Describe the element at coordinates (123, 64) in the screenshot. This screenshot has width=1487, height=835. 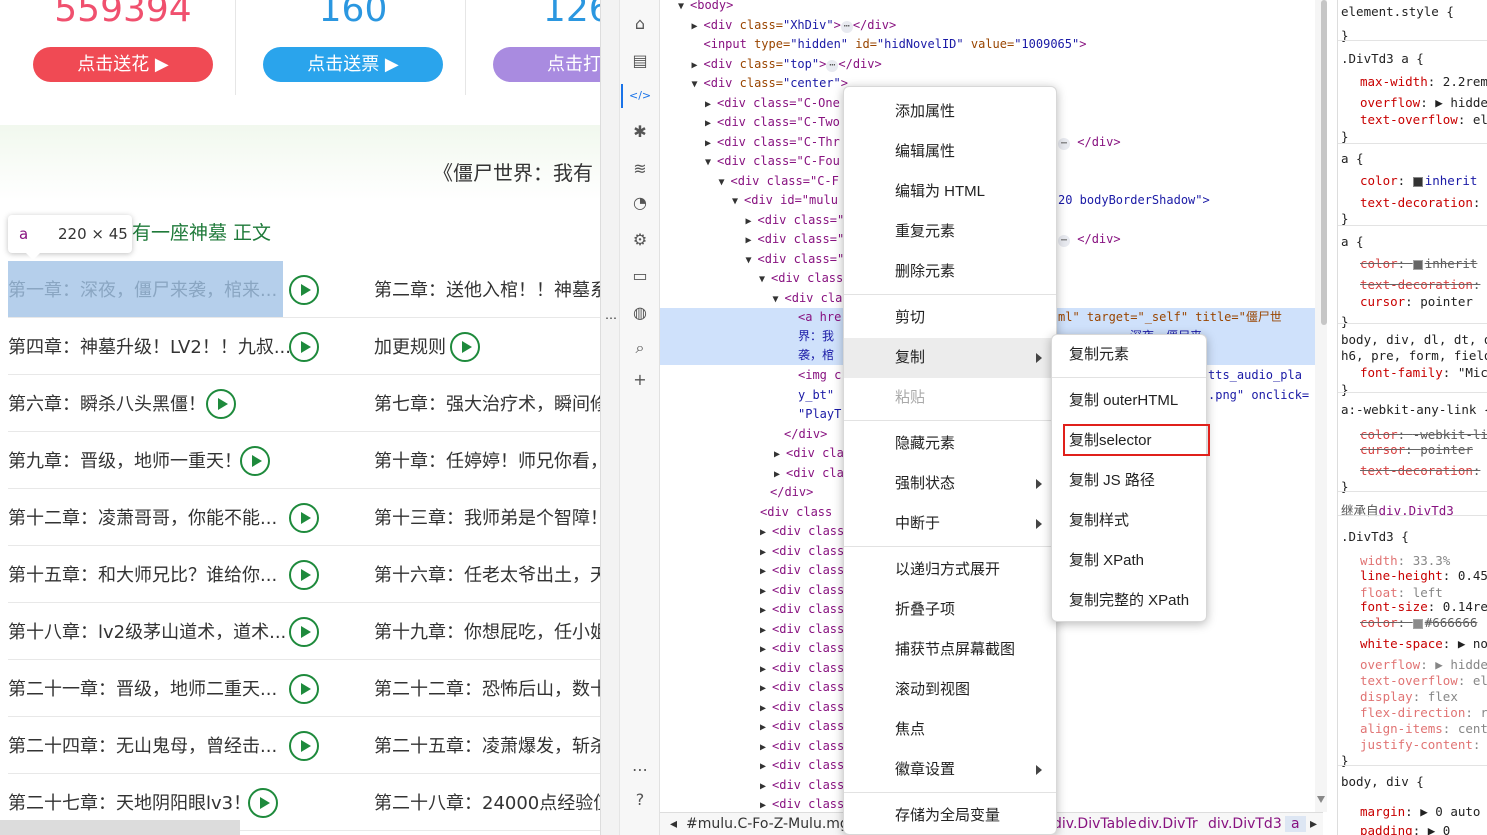
I see `stat-action-button: 点击送花 ▶` at that location.